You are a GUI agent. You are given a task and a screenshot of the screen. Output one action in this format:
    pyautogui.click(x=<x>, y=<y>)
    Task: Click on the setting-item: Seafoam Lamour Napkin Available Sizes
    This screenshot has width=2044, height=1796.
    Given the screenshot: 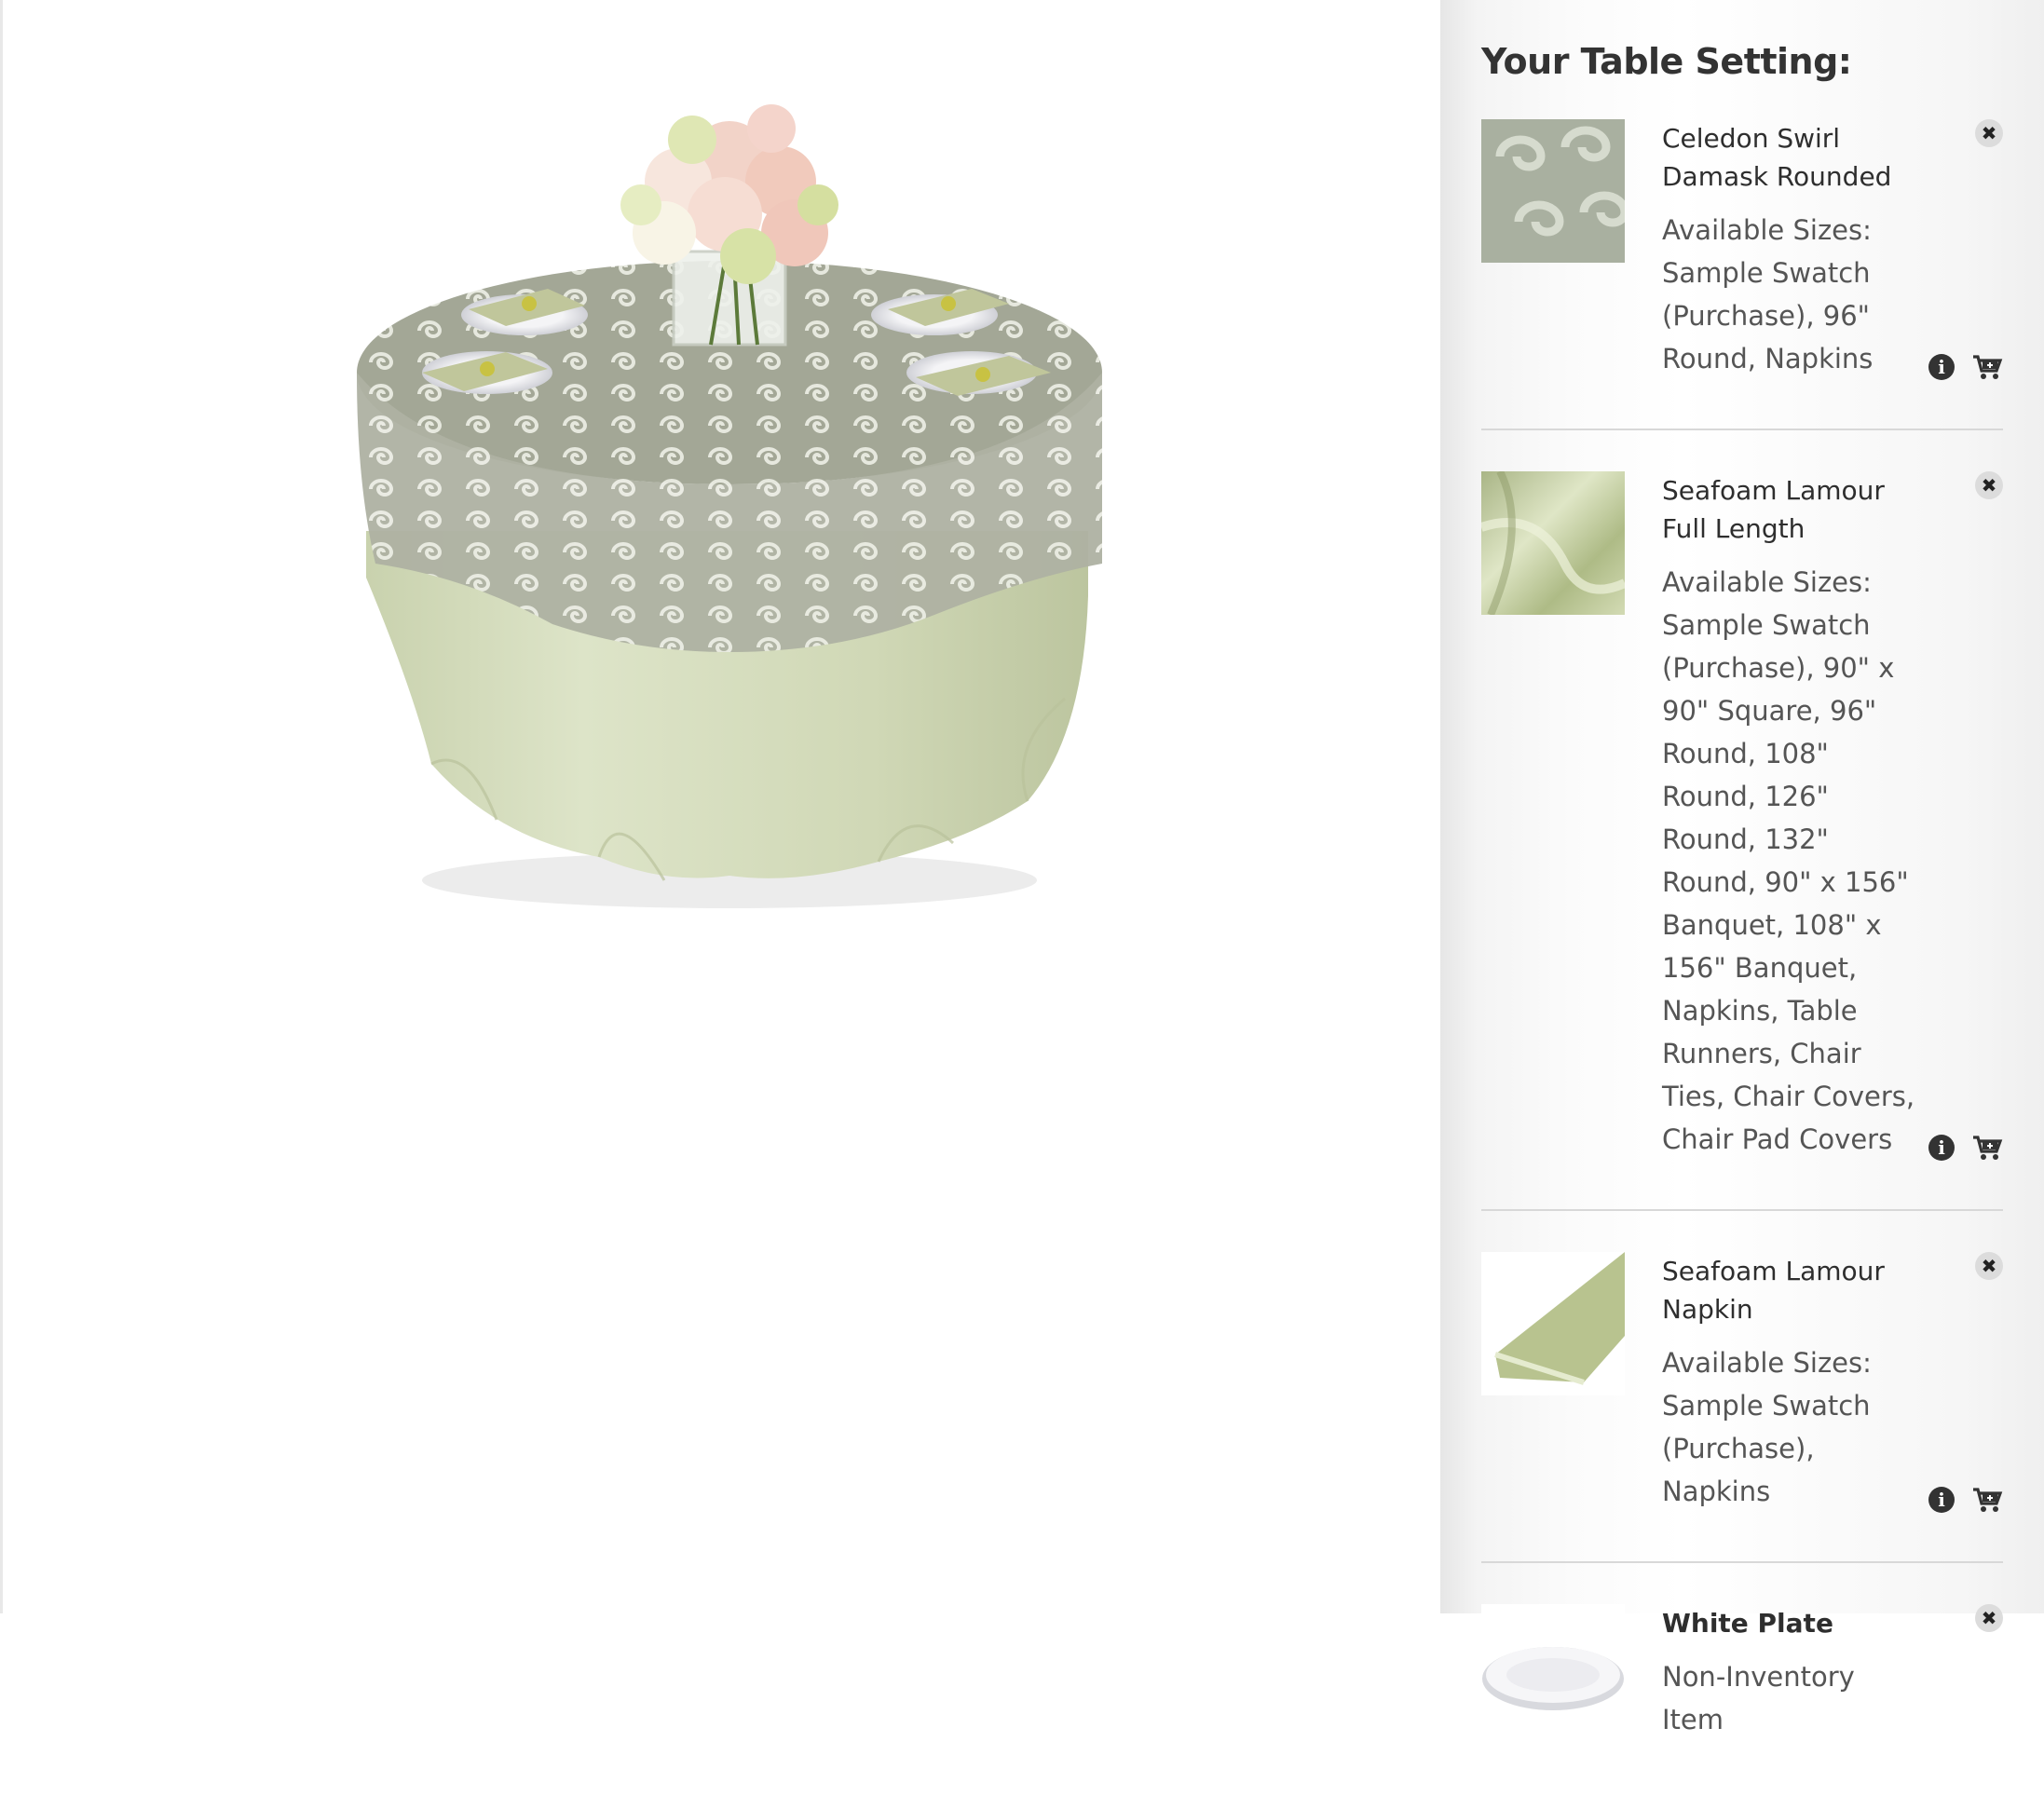 What is the action you would take?
    pyautogui.click(x=1742, y=1407)
    